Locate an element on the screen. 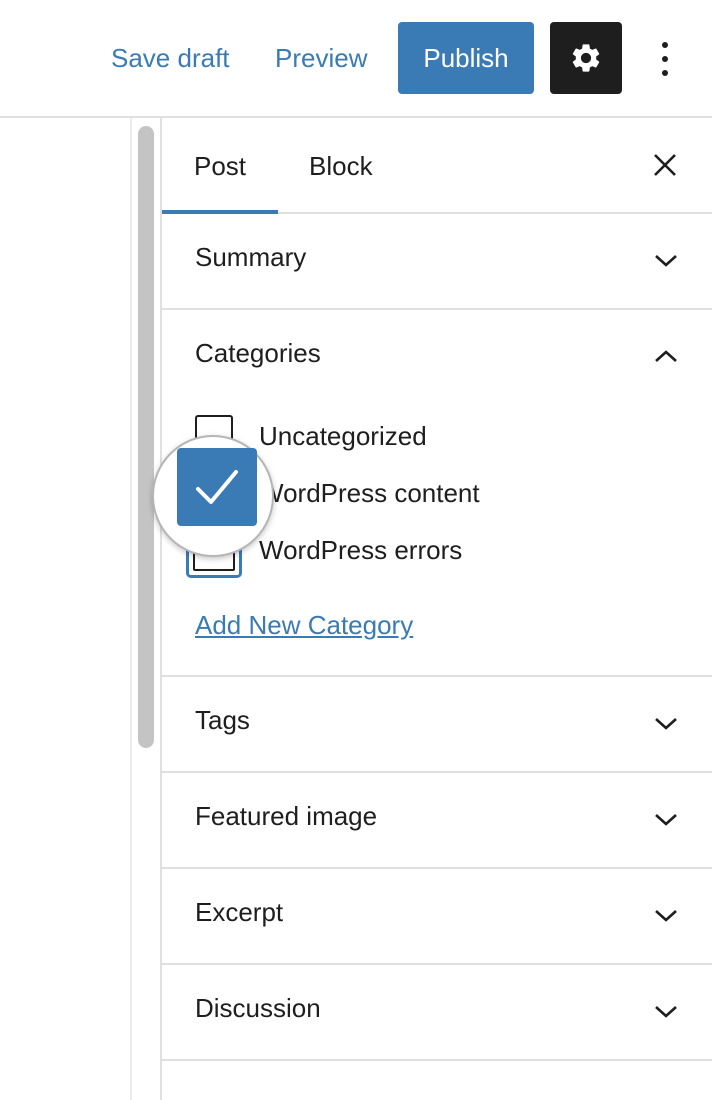 The width and height of the screenshot is (712, 1100). panel-discussion: Discussion is located at coordinates (437, 1013).